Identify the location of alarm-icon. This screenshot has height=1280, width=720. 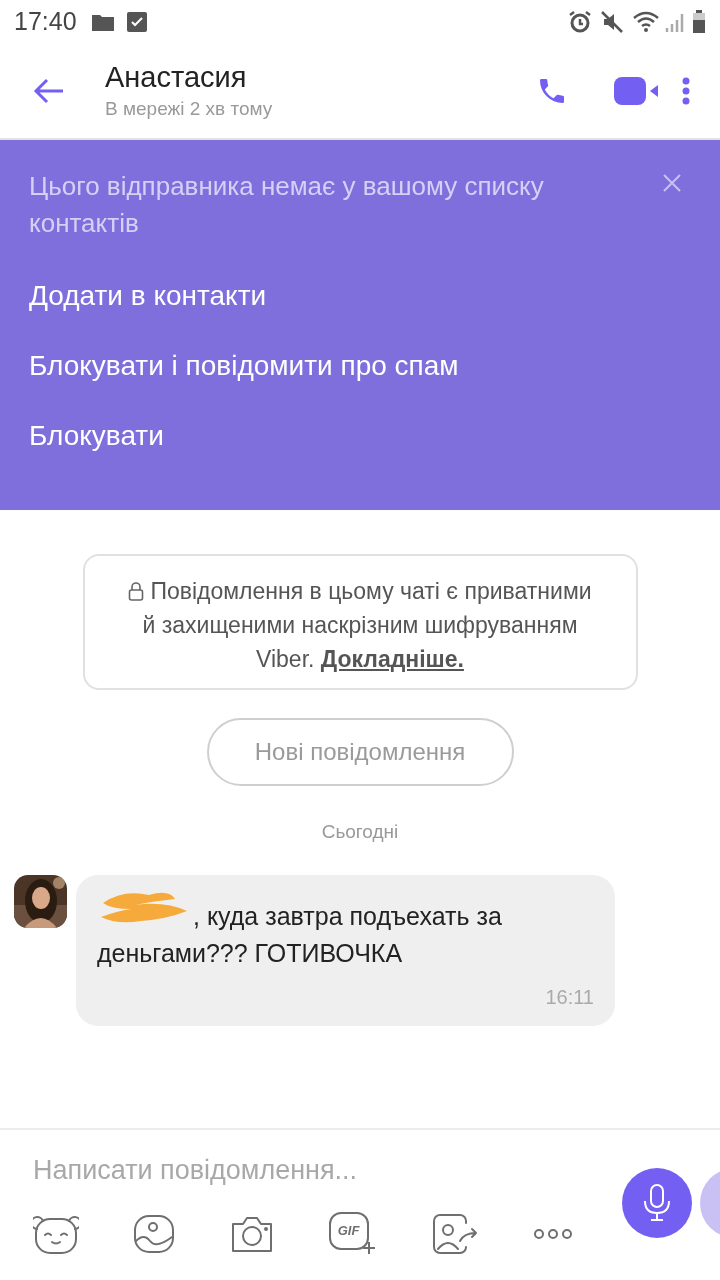
(580, 22).